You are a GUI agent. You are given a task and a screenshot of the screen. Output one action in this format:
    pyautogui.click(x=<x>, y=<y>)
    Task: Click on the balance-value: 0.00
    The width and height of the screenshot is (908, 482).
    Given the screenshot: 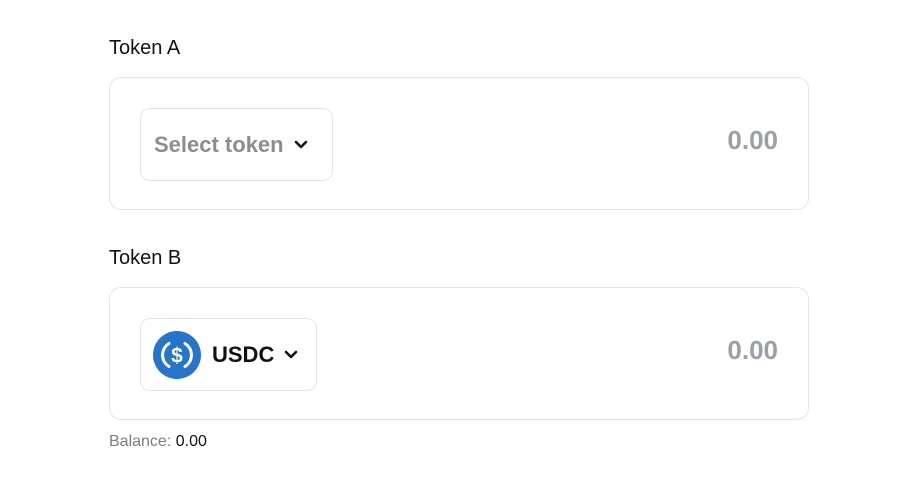 What is the action you would take?
    pyautogui.click(x=191, y=441)
    